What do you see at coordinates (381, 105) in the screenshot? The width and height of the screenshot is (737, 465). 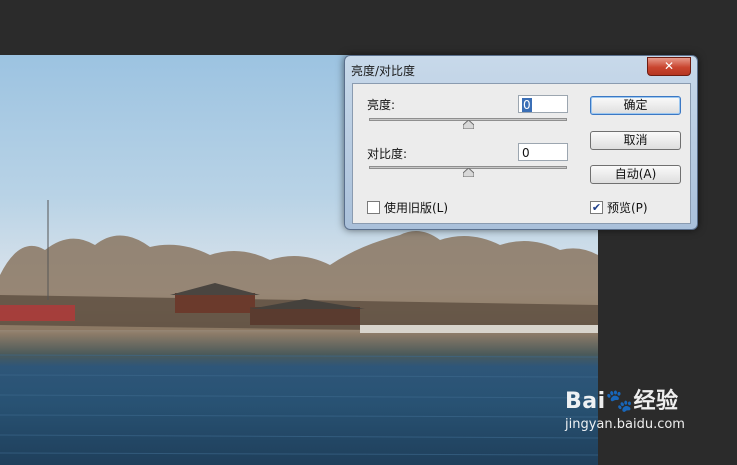 I see `brightness-label: 亮度:` at bounding box center [381, 105].